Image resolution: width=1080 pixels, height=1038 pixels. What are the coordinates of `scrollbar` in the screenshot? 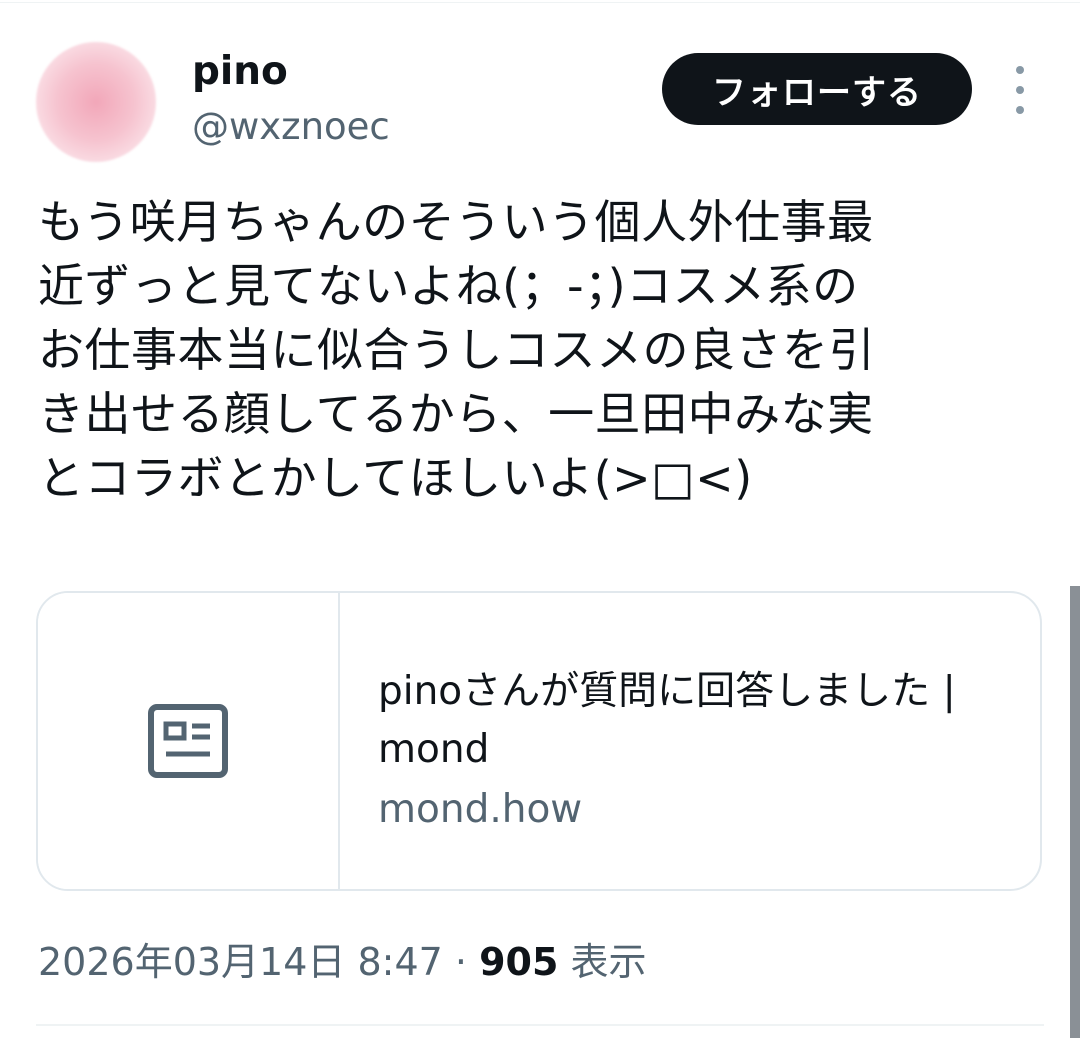 It's located at (1075, 812).